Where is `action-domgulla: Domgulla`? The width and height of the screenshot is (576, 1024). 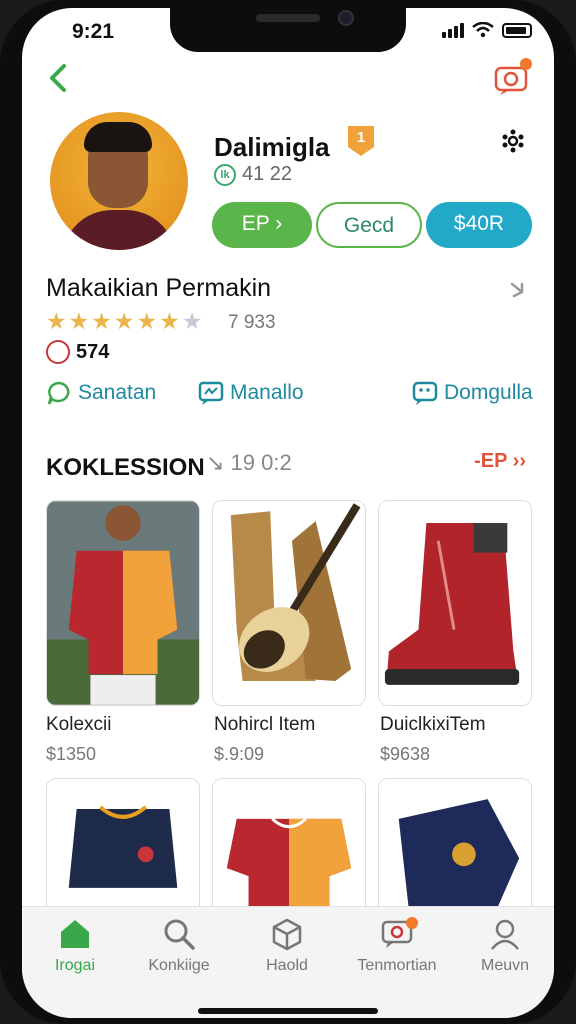 action-domgulla: Domgulla is located at coordinates (472, 393).